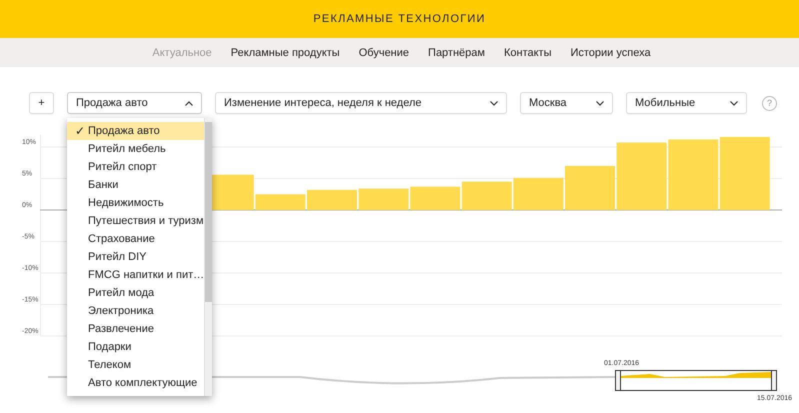  I want to click on dropdown-option: Ритейл спорт, so click(135, 167).